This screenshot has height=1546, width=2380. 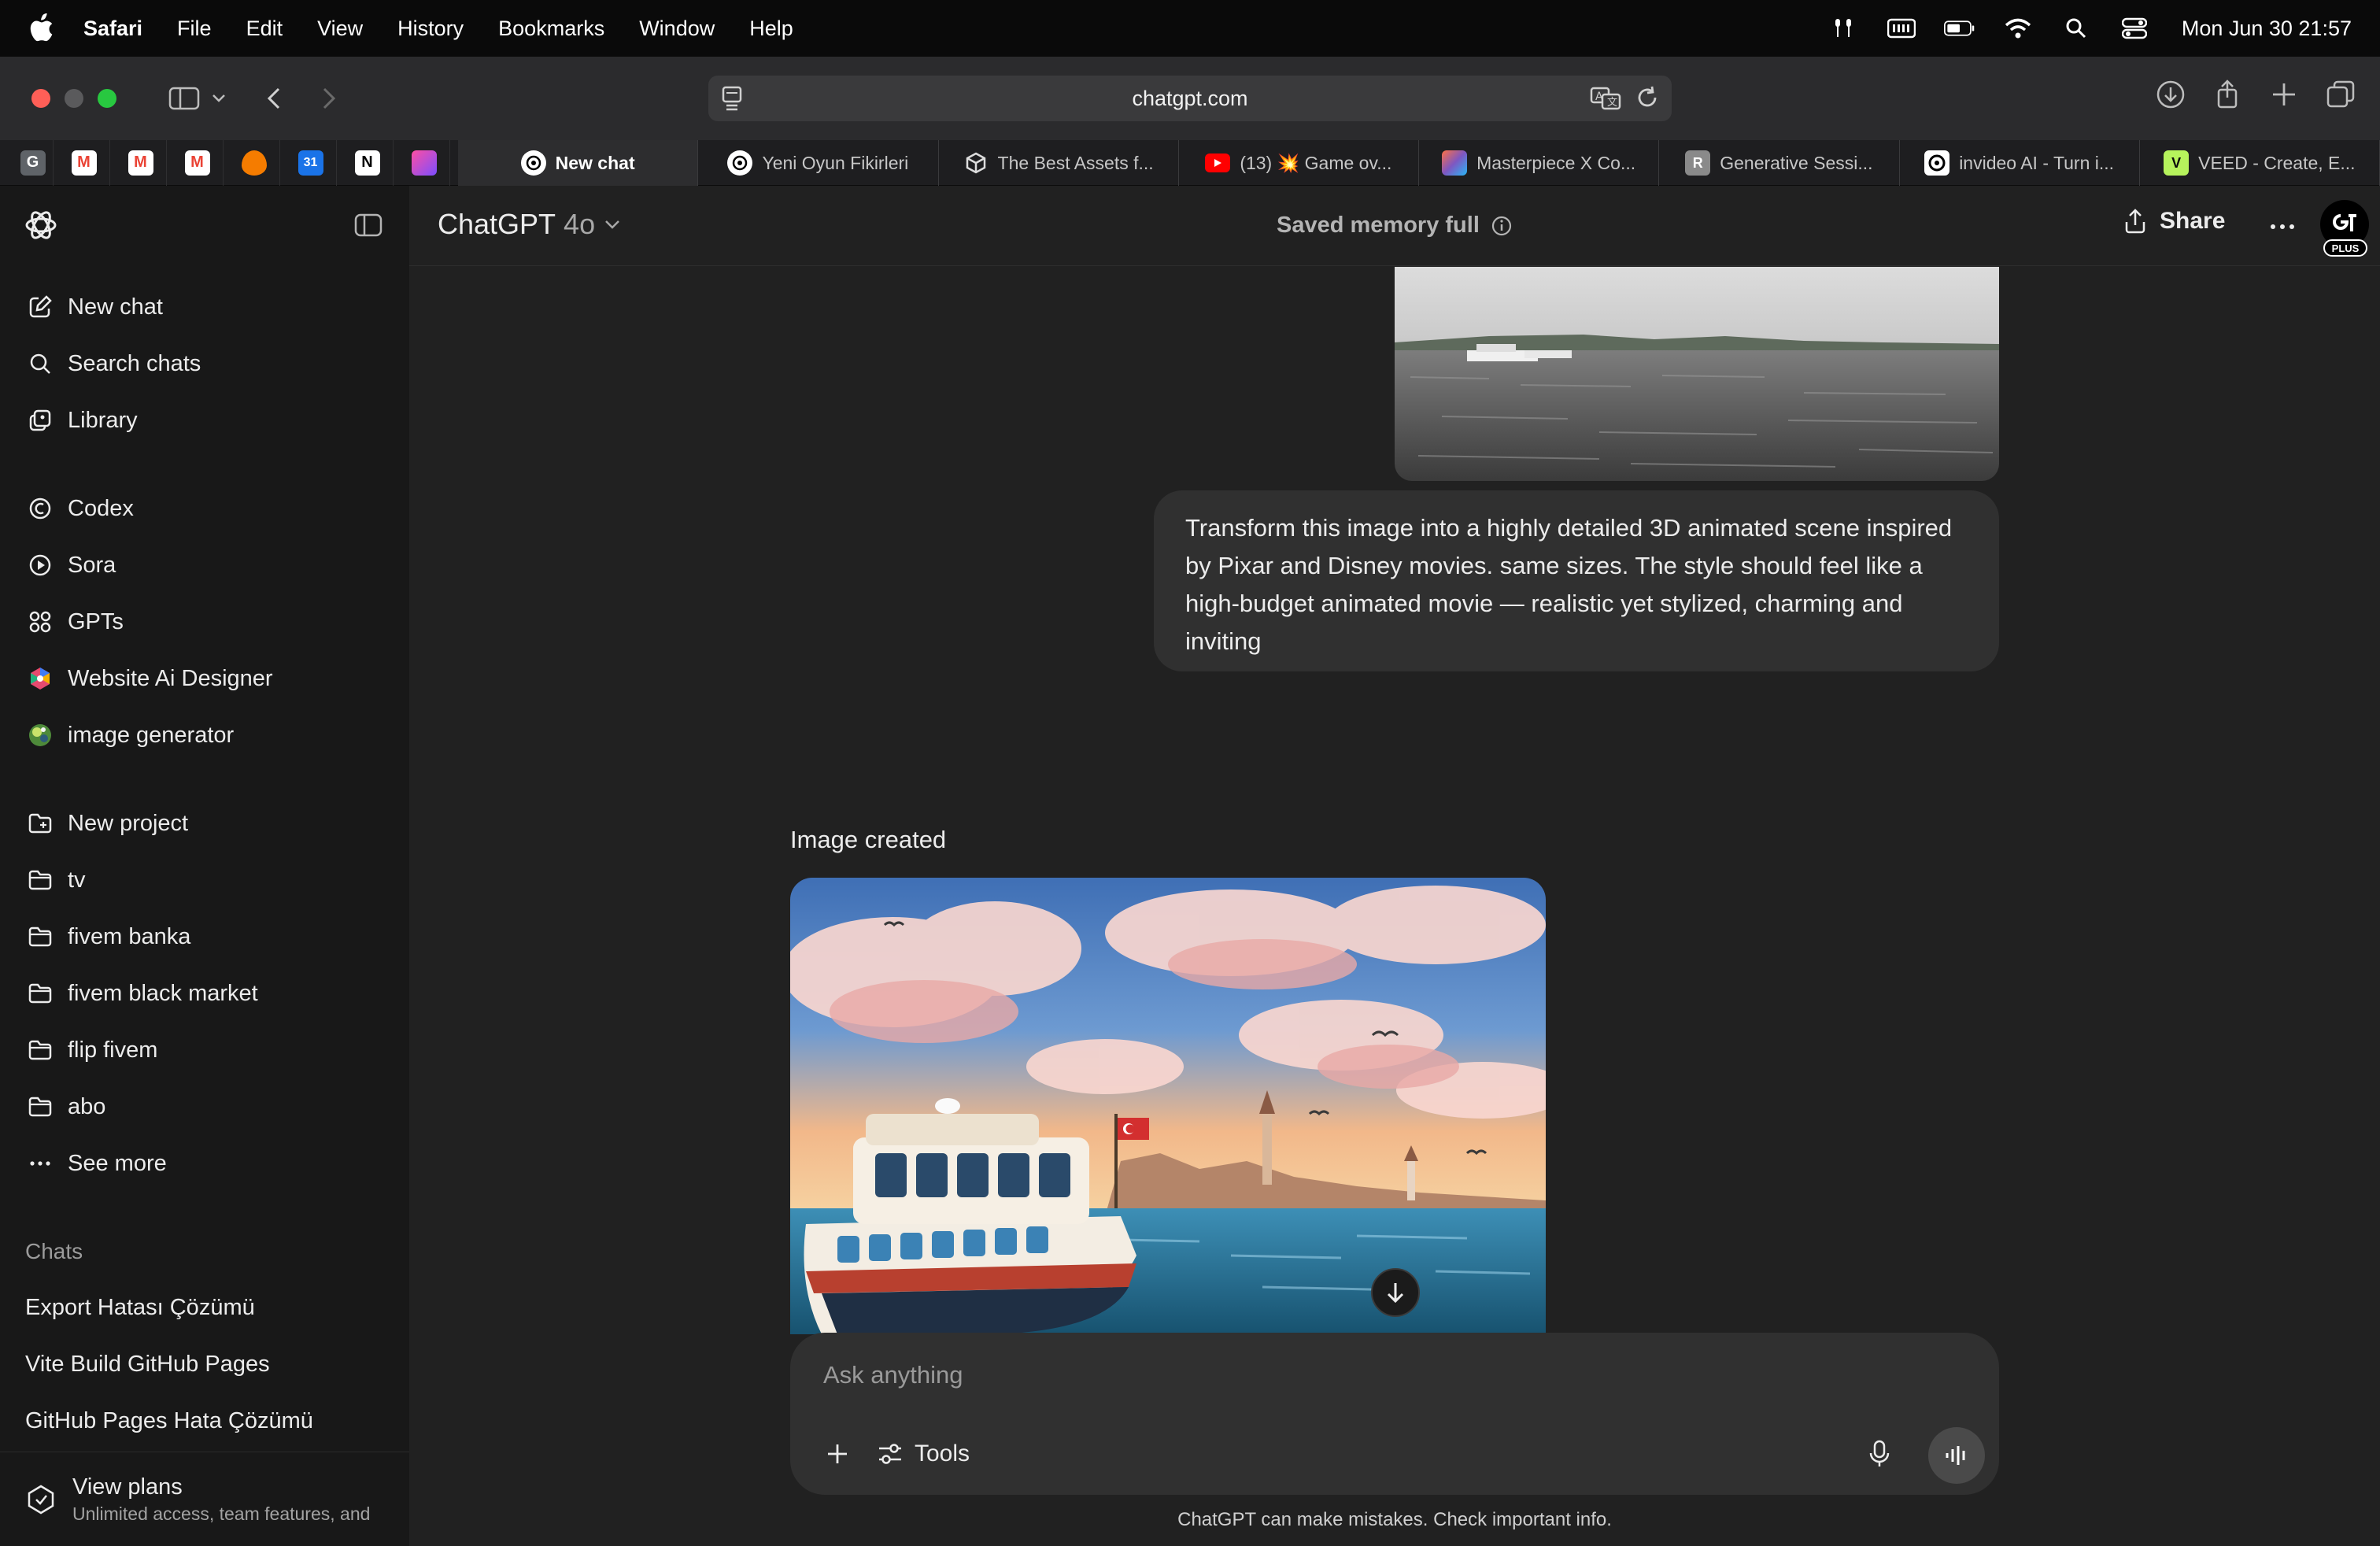 What do you see at coordinates (677, 29) in the screenshot?
I see `menu-window: Window` at bounding box center [677, 29].